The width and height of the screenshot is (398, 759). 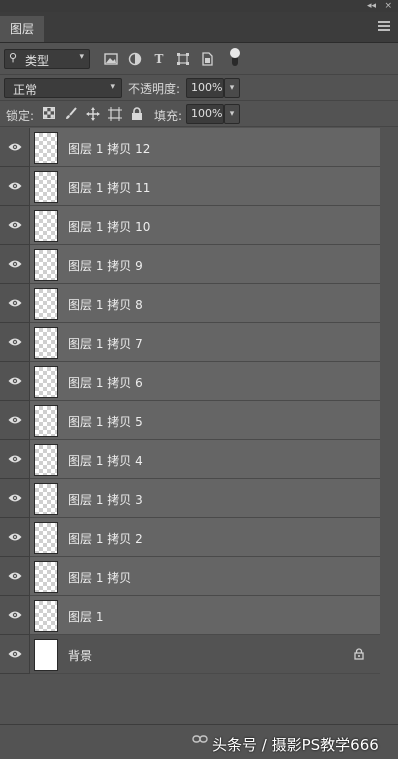 What do you see at coordinates (205, 576) in the screenshot?
I see `layer-body: 图层 1 拷贝` at bounding box center [205, 576].